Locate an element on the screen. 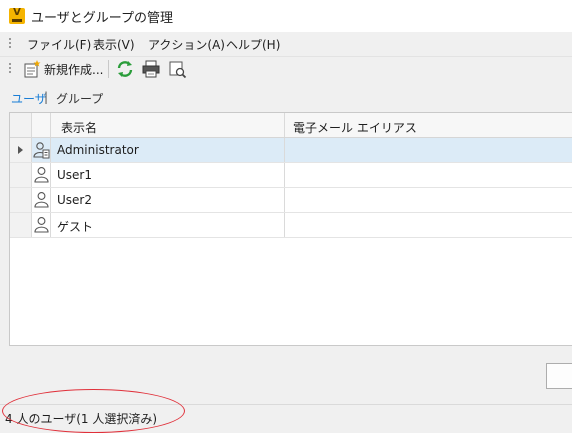  user-name-cell: User1 is located at coordinates (74, 175).